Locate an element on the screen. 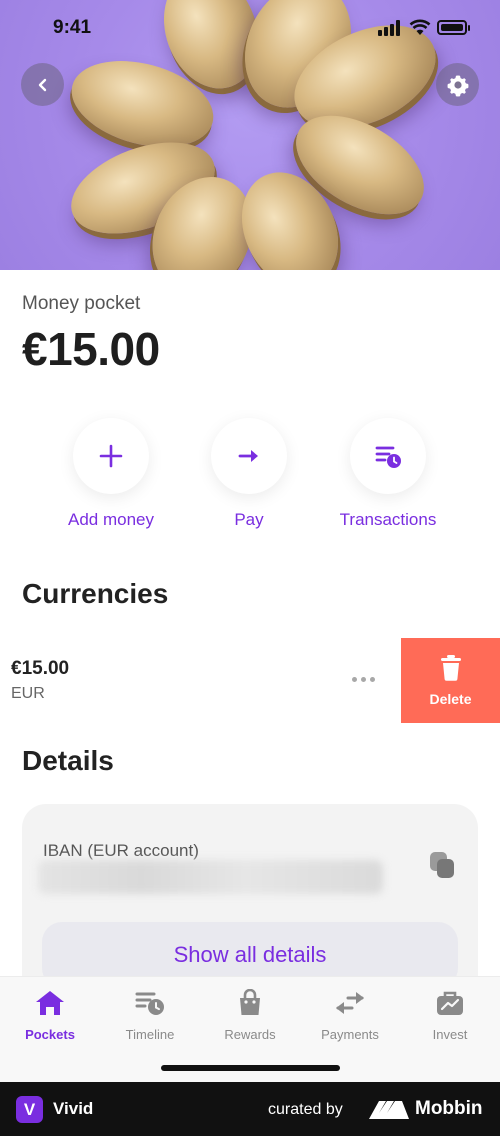 This screenshot has height=1136, width=500. transactions-label: Transactions is located at coordinates (388, 519).